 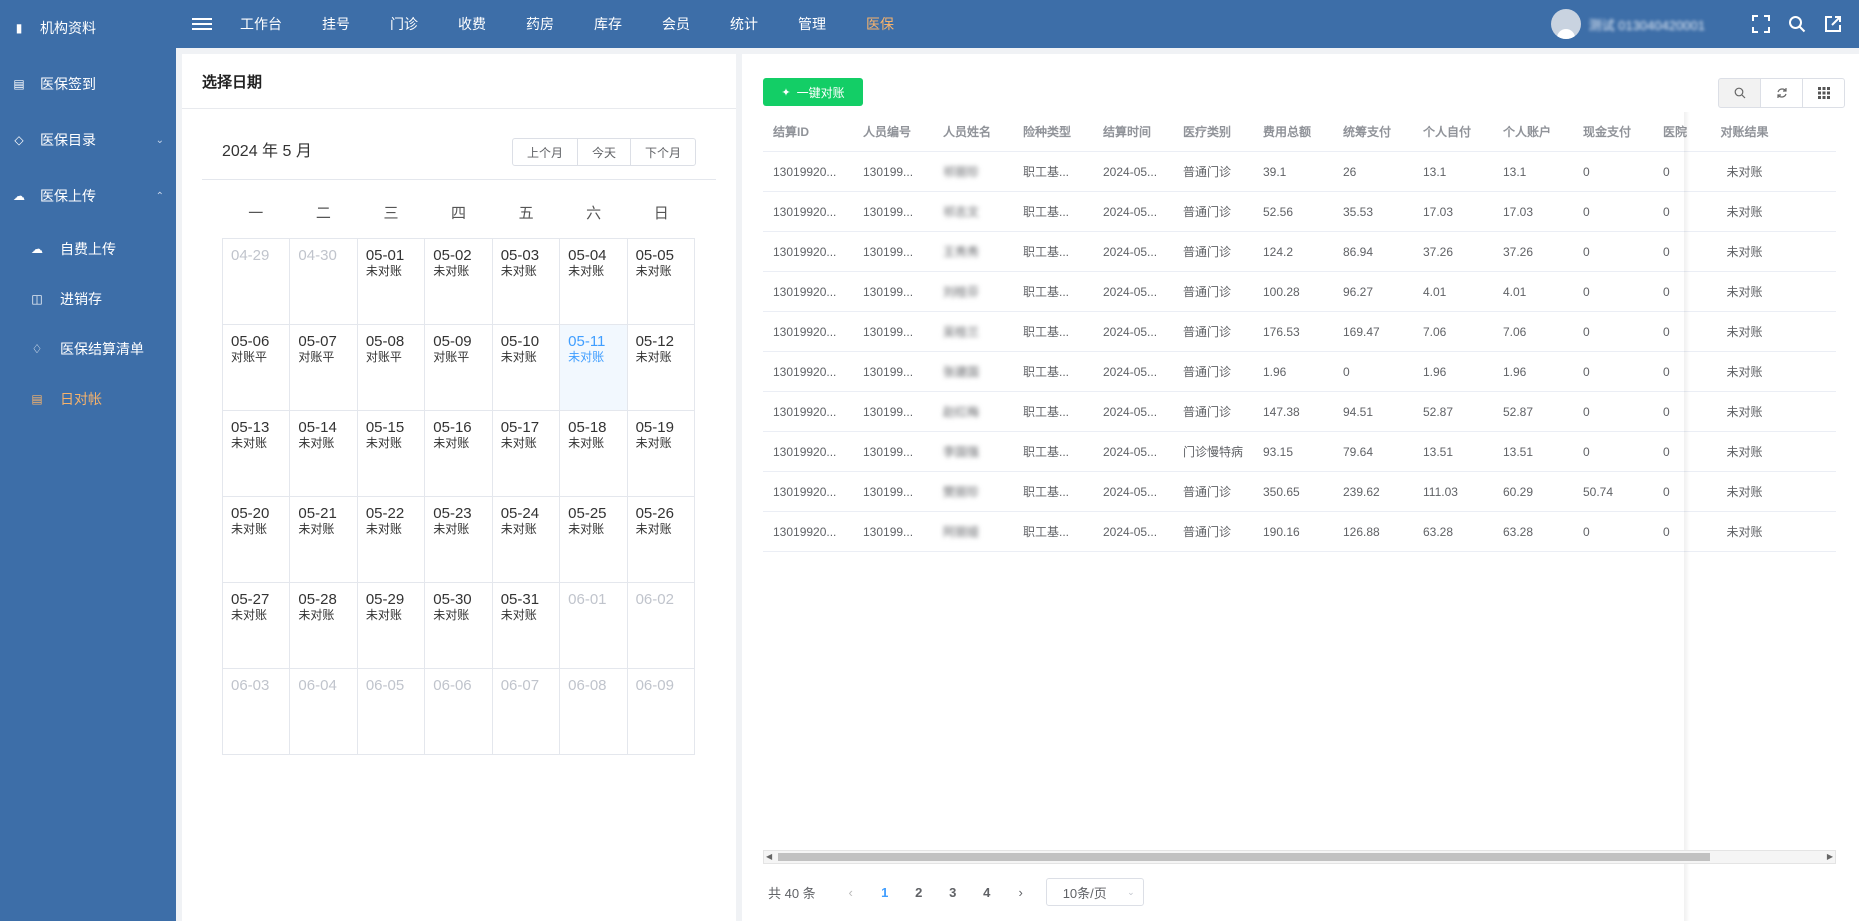 What do you see at coordinates (257, 540) in the screenshot?
I see `calendar-day-cell: 05-20 未对账` at bounding box center [257, 540].